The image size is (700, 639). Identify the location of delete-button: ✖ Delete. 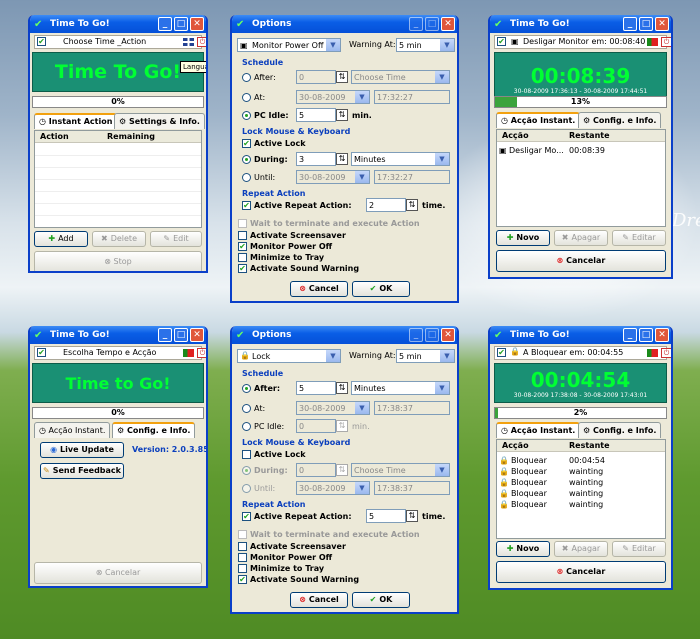
(119, 239).